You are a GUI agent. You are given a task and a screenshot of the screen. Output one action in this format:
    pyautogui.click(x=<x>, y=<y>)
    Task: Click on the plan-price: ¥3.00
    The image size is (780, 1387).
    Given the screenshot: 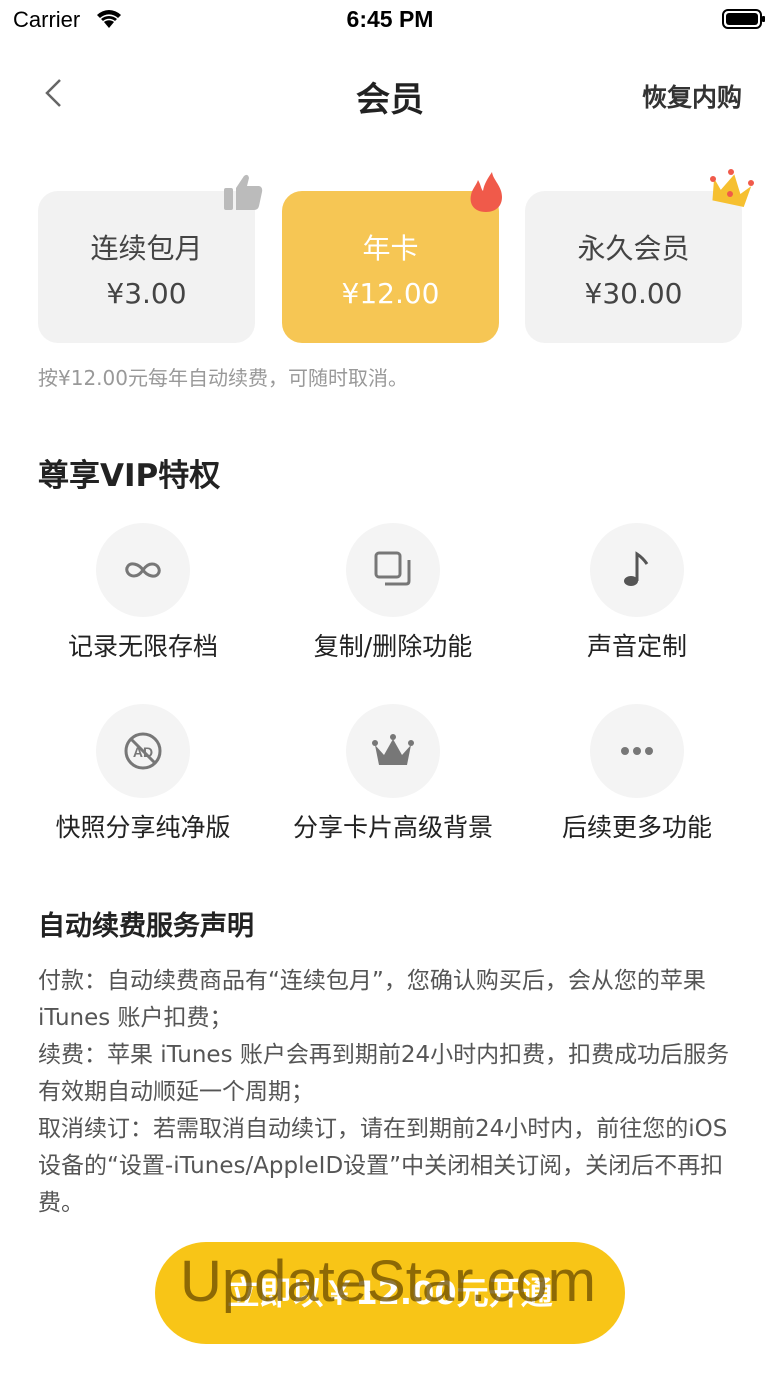 What is the action you would take?
    pyautogui.click(x=146, y=293)
    